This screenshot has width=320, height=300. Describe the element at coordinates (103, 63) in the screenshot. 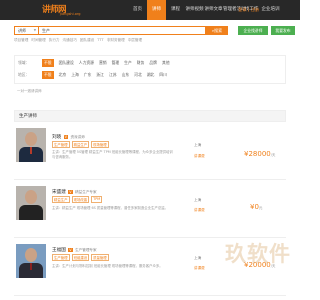

I see `filter-option: 营销` at that location.